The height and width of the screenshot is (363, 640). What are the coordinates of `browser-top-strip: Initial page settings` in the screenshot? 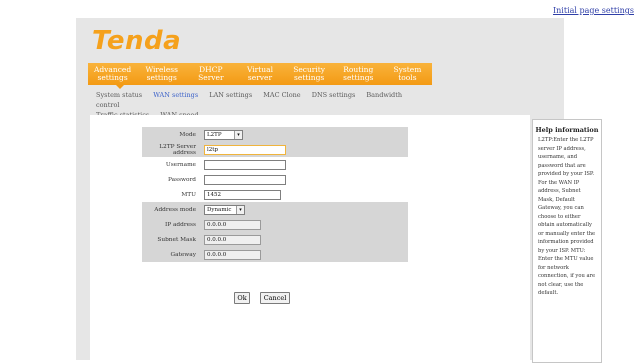 It's located at (320, 9).